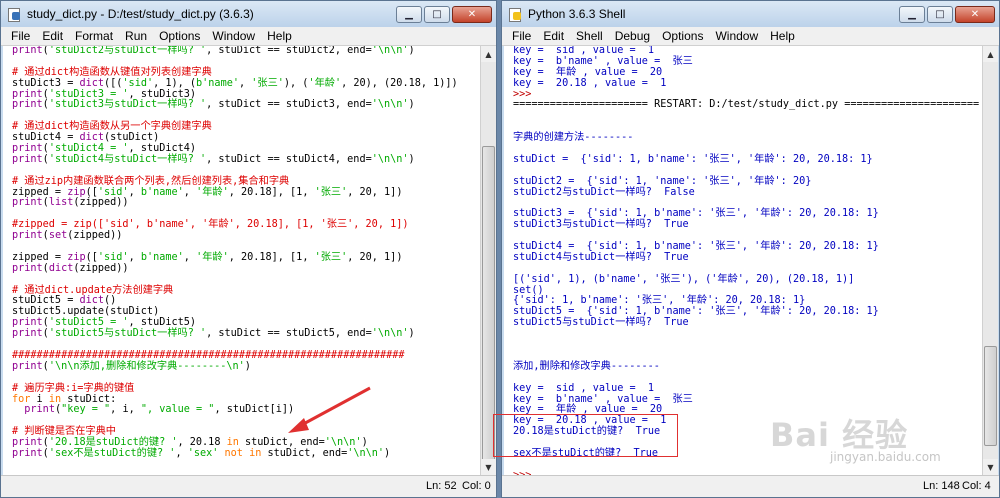 Image resolution: width=1000 pixels, height=498 pixels. Describe the element at coordinates (177, 410) in the screenshot. I see `code-token: ", value = "` at that location.